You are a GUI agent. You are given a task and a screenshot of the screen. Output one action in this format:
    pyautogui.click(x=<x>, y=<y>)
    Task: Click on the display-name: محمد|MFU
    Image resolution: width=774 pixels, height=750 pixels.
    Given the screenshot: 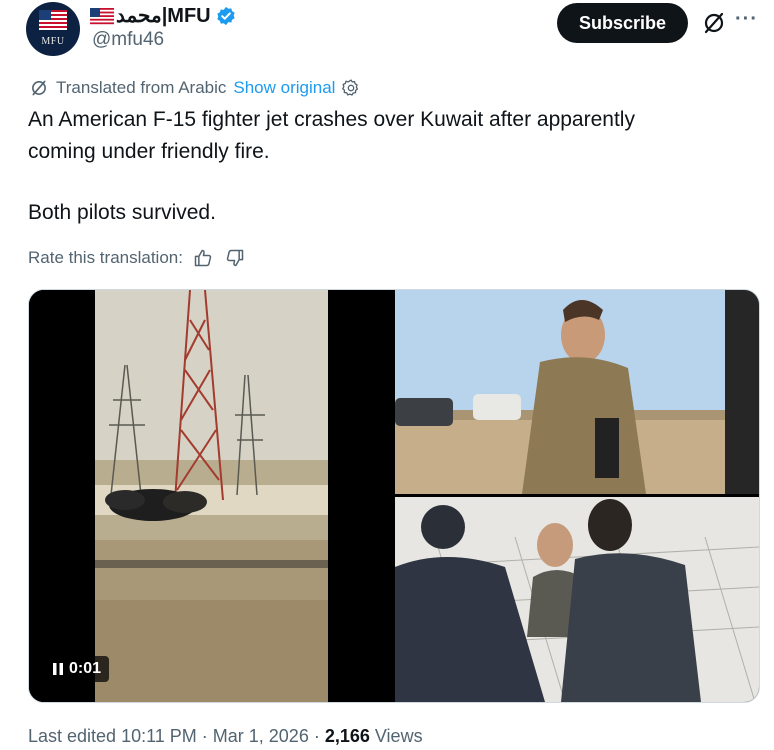 What is the action you would take?
    pyautogui.click(x=163, y=16)
    